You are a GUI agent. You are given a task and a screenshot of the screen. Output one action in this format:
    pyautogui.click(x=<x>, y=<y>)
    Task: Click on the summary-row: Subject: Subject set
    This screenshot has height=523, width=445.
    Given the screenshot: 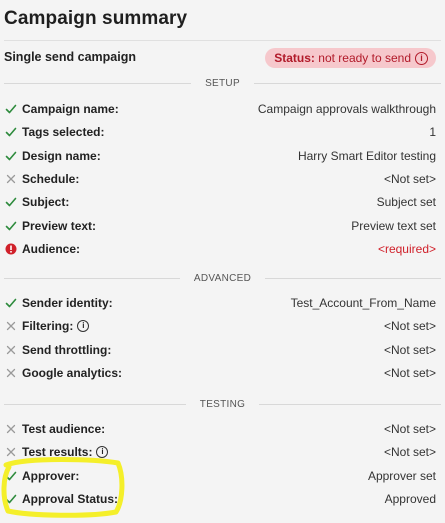 What is the action you would take?
    pyautogui.click(x=220, y=202)
    